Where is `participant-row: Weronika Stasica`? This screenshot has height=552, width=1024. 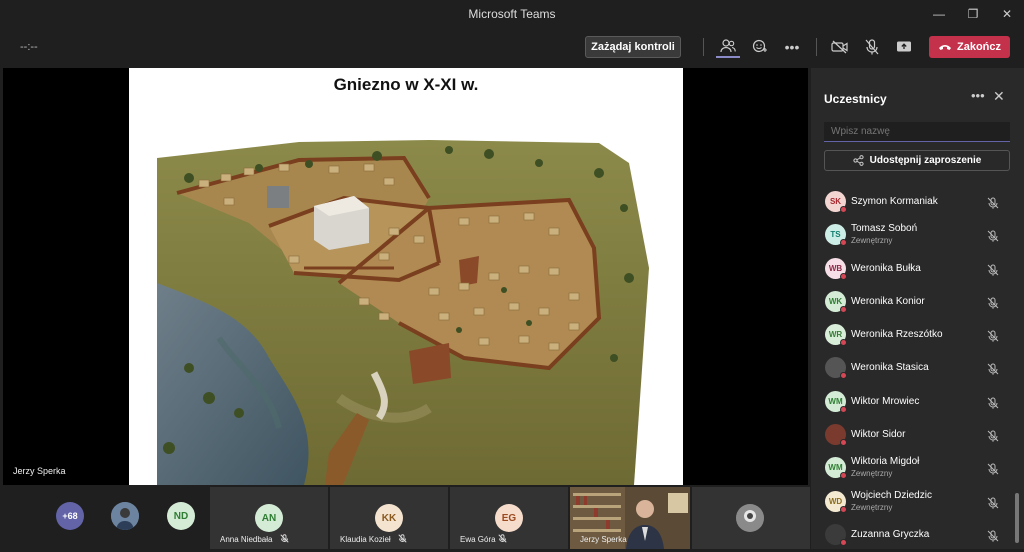
participant-row: Weronika Stasica is located at coordinates (912, 368).